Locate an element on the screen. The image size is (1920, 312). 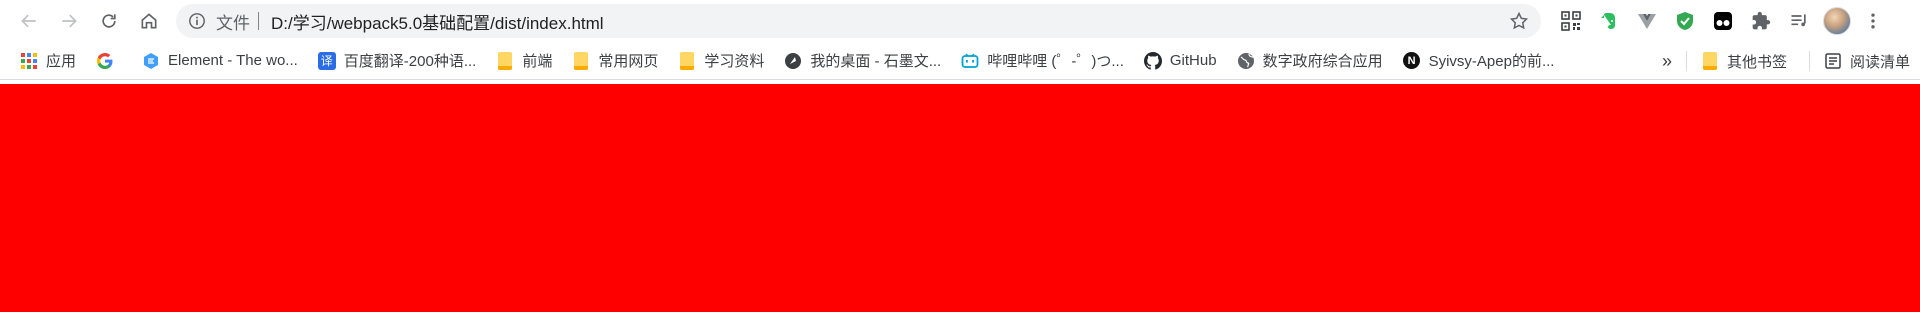
globe-icon is located at coordinates (1246, 61).